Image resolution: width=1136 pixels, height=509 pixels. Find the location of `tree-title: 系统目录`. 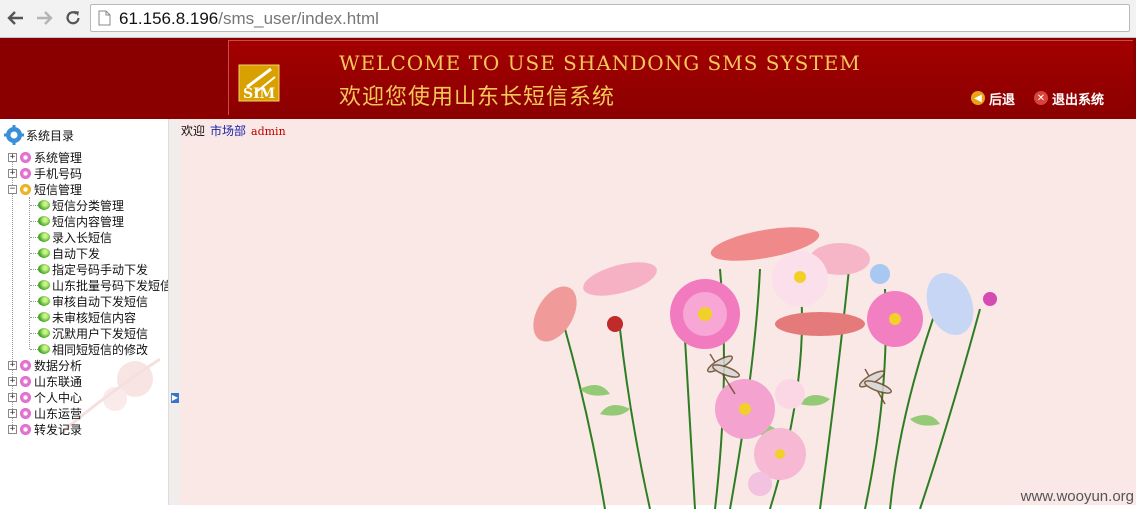

tree-title: 系统目录 is located at coordinates (39, 135).